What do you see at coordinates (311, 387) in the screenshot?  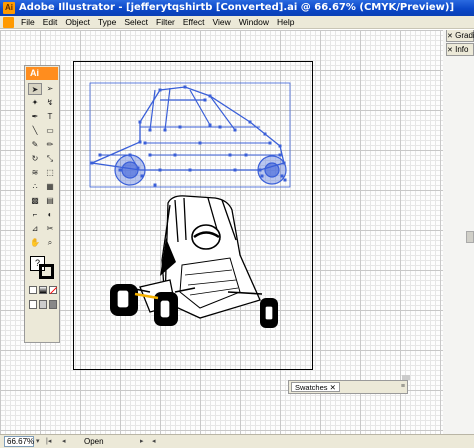 I see `swatches-tab-label: Swatches` at bounding box center [311, 387].